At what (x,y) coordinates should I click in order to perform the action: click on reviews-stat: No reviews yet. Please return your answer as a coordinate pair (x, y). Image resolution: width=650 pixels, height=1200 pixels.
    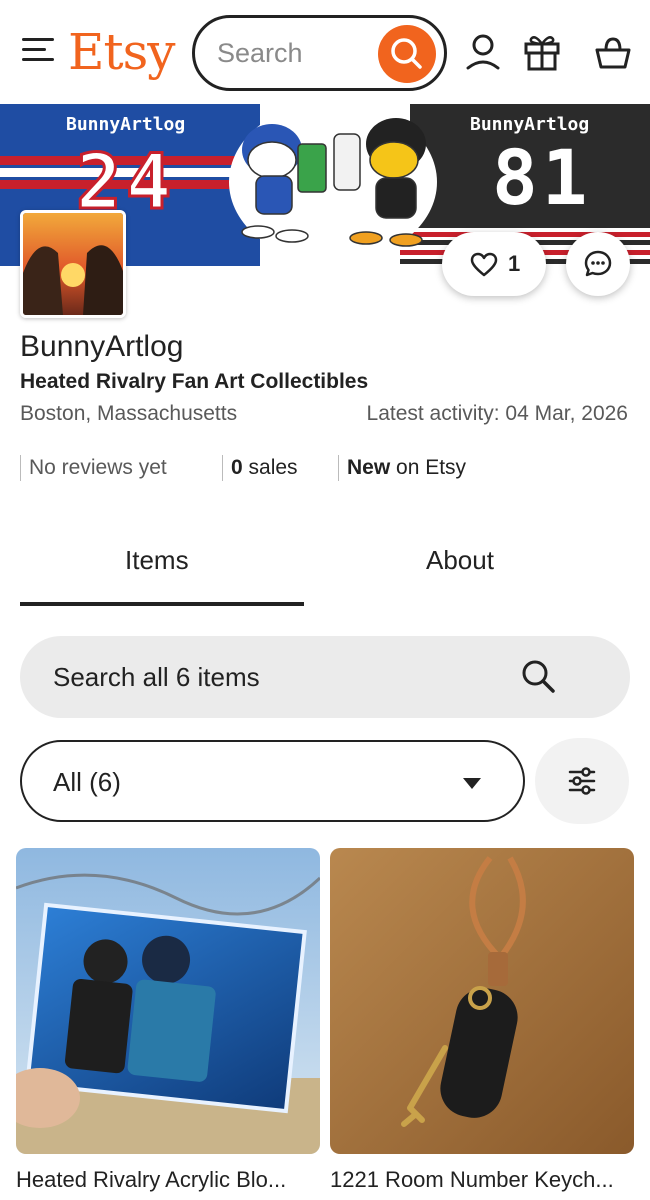
    Looking at the image, I should click on (93, 468).